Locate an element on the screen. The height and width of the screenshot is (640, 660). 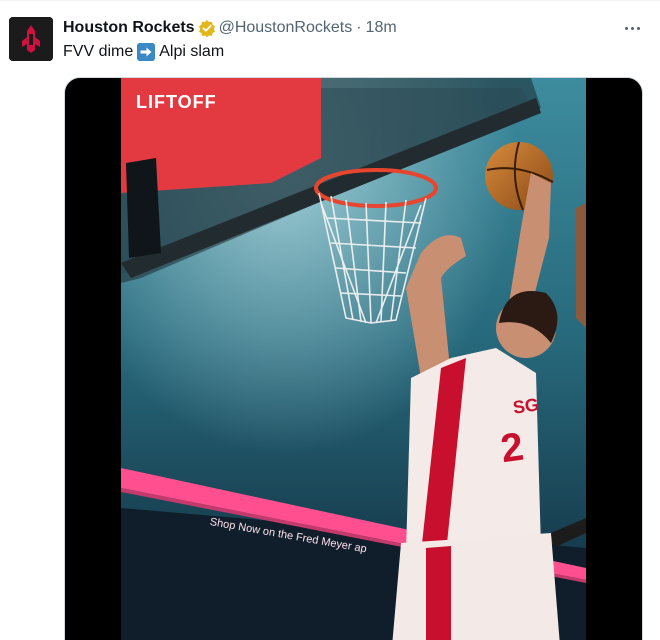
right-arrow-emoji-icon is located at coordinates (146, 52).